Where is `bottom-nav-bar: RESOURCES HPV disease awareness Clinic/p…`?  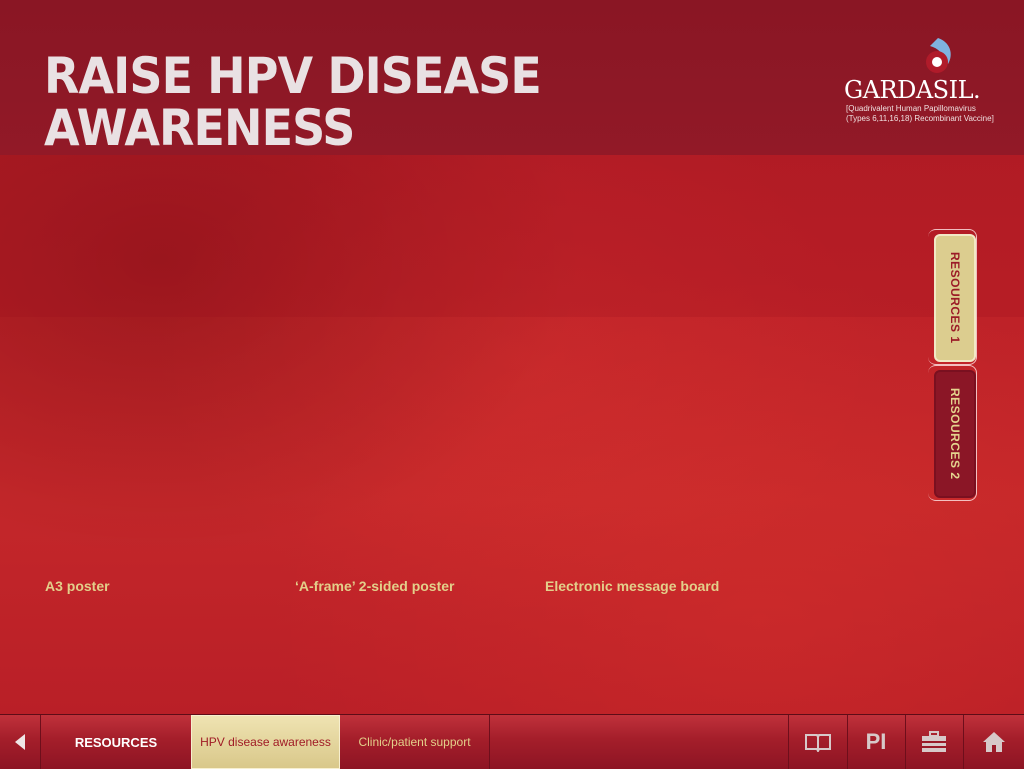
bottom-nav-bar: RESOURCES HPV disease awareness Clinic/p… is located at coordinates (512, 741).